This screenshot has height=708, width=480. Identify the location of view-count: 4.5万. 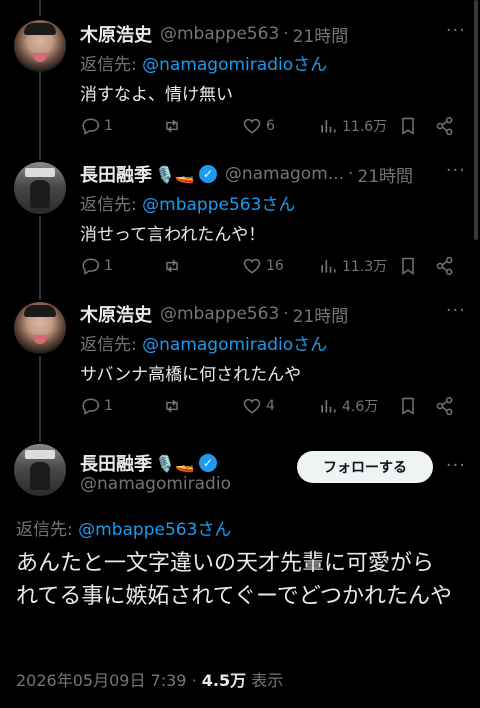
(224, 680).